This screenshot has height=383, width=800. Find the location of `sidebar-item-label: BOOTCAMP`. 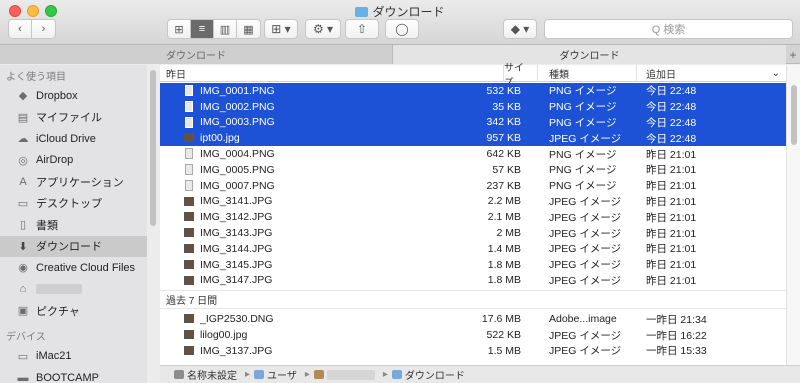

sidebar-item-label: BOOTCAMP is located at coordinates (67, 377).